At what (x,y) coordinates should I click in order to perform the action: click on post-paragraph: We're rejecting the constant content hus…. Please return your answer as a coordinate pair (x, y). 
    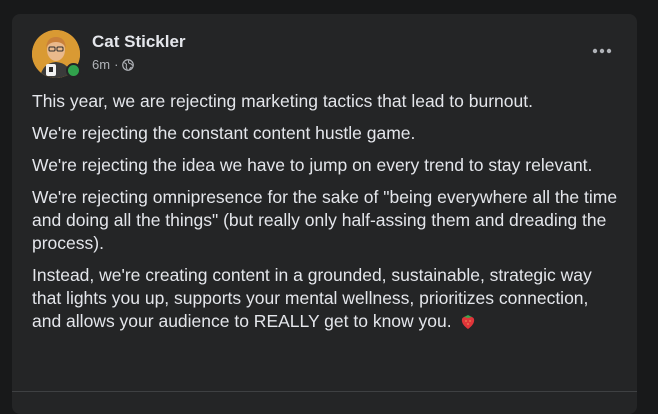
    Looking at the image, I should click on (224, 133).